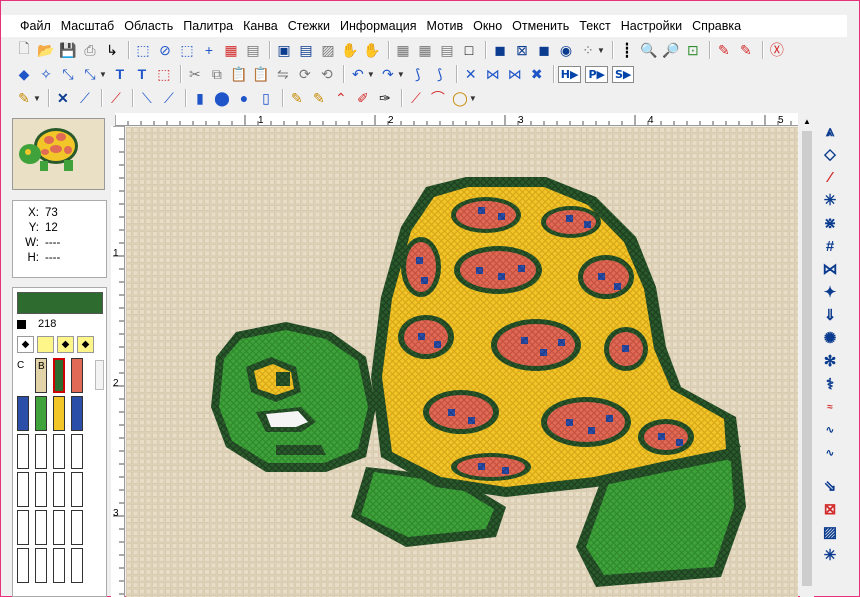 The width and height of the screenshot is (860, 597). I want to click on text-bold-icon: T, so click(142, 74).